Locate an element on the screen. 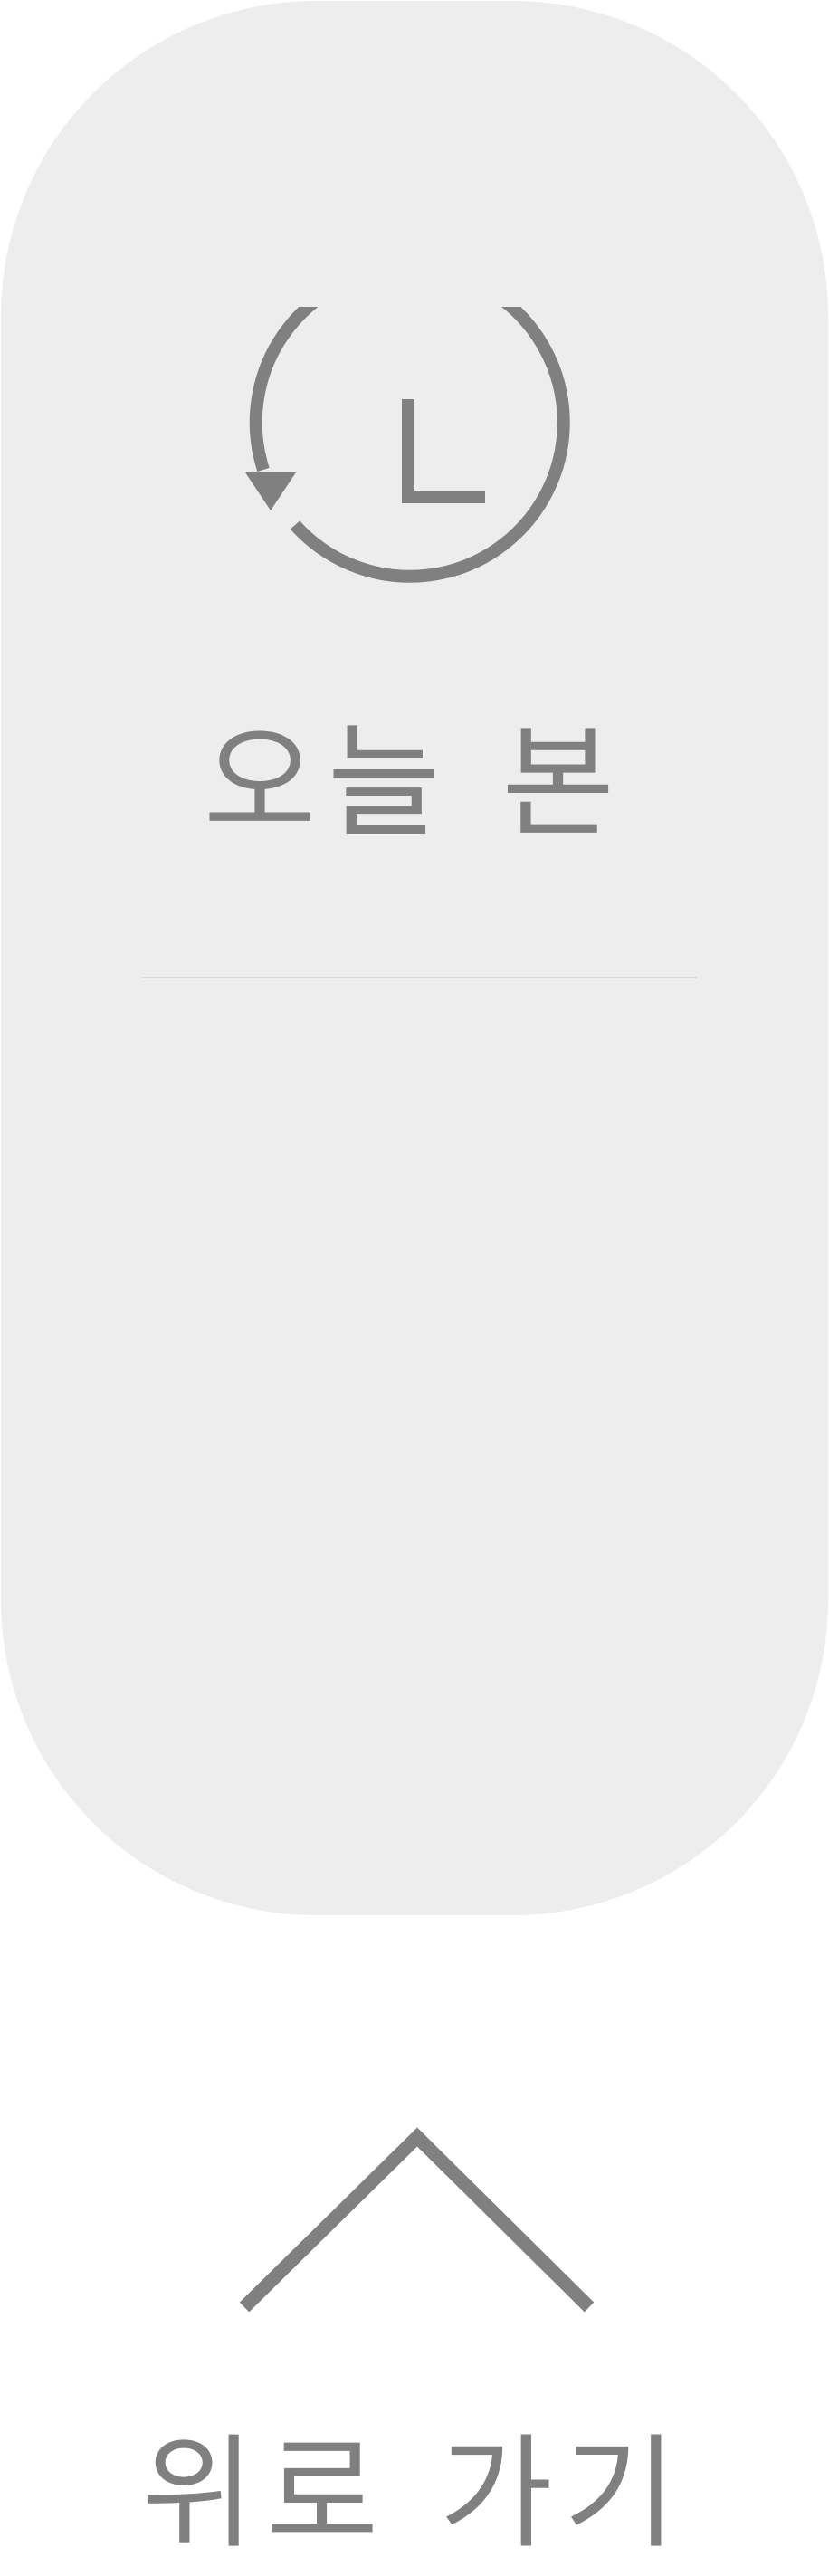 This screenshot has height=2576, width=829. chevron-up-icon is located at coordinates (417, 2220).